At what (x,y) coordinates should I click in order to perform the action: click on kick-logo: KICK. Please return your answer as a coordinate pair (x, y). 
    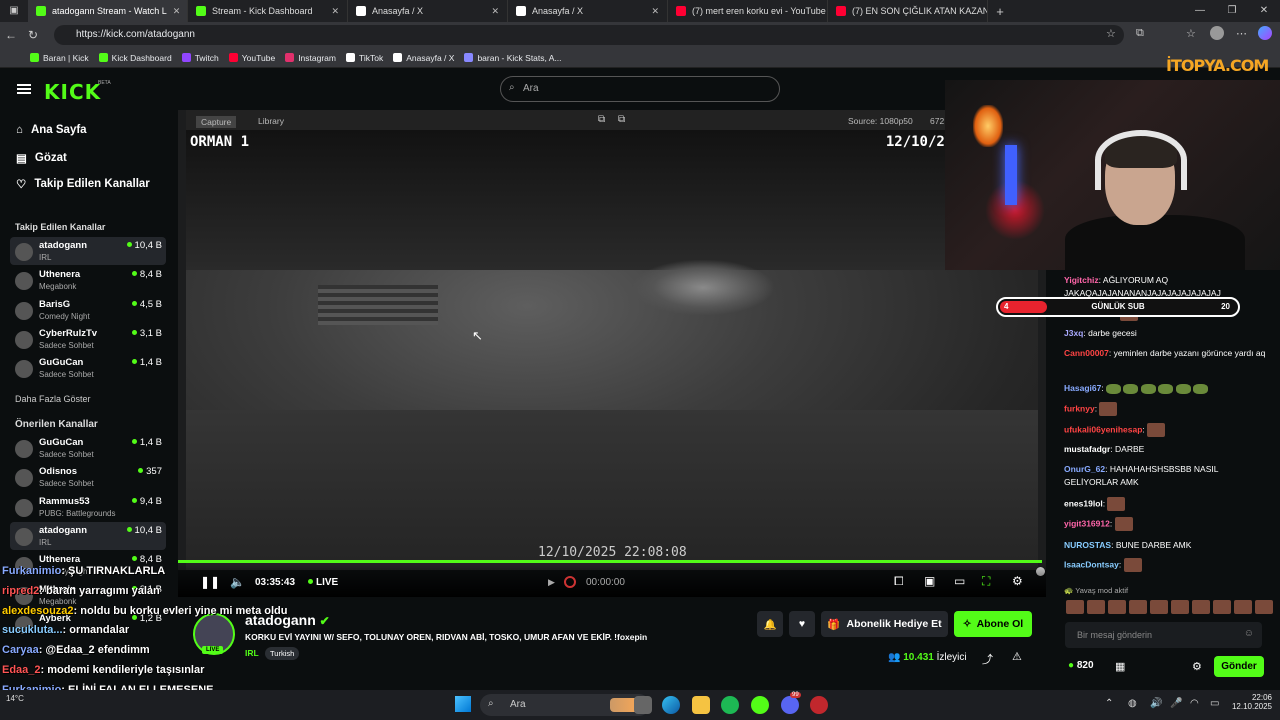
    Looking at the image, I should click on (72, 92).